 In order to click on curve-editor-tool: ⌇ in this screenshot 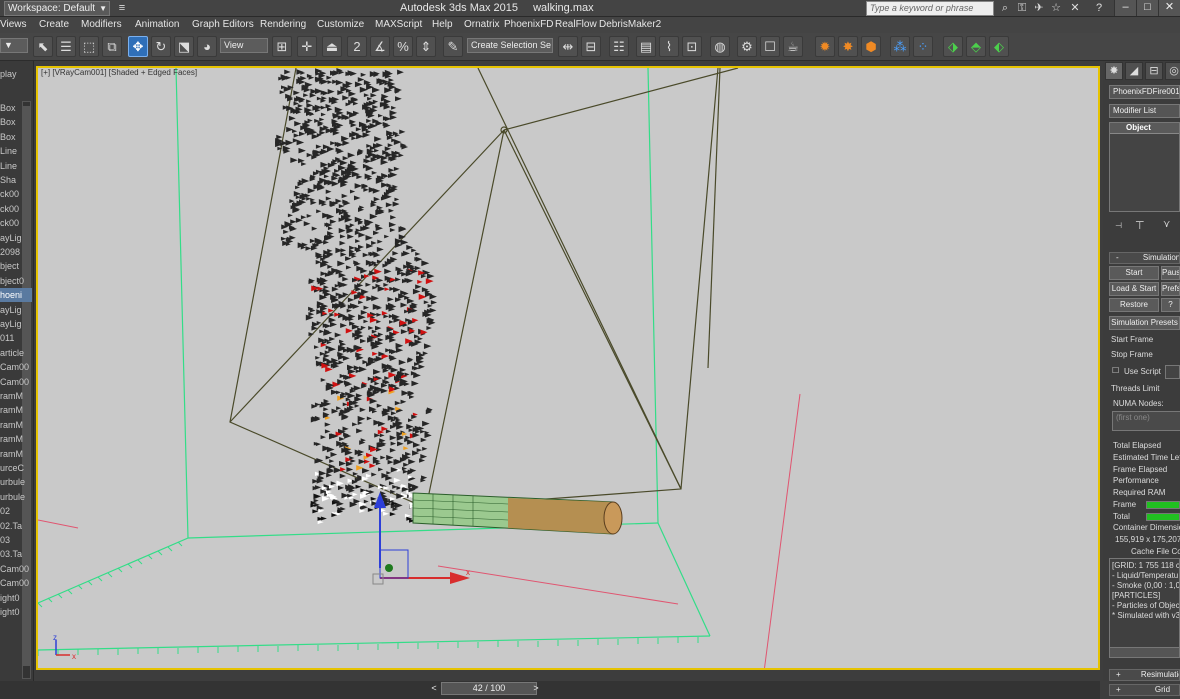, I will do `click(669, 46)`.